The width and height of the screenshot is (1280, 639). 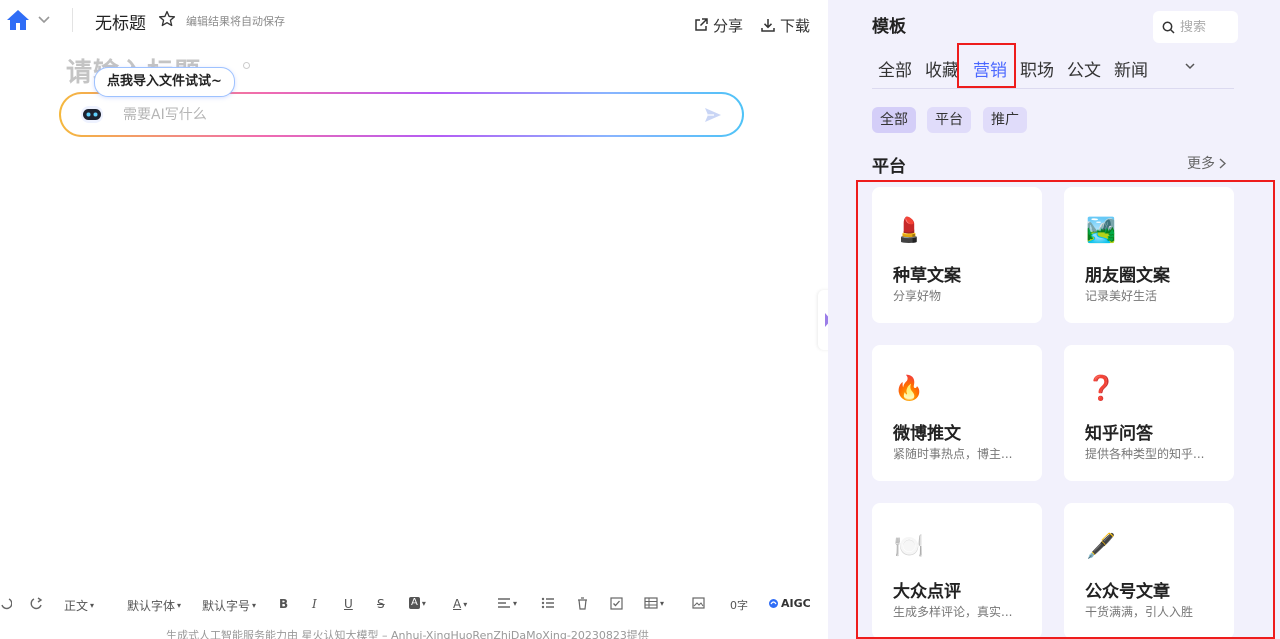 I want to click on font-size-select: 默认字号 ▾, so click(x=229, y=605).